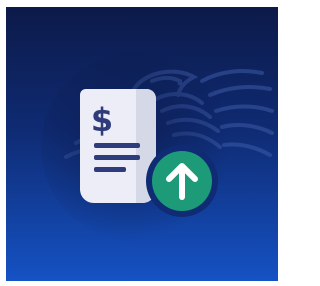 Image resolution: width=320 pixels, height=286 pixels. I want to click on upload-badge, so click(182, 181).